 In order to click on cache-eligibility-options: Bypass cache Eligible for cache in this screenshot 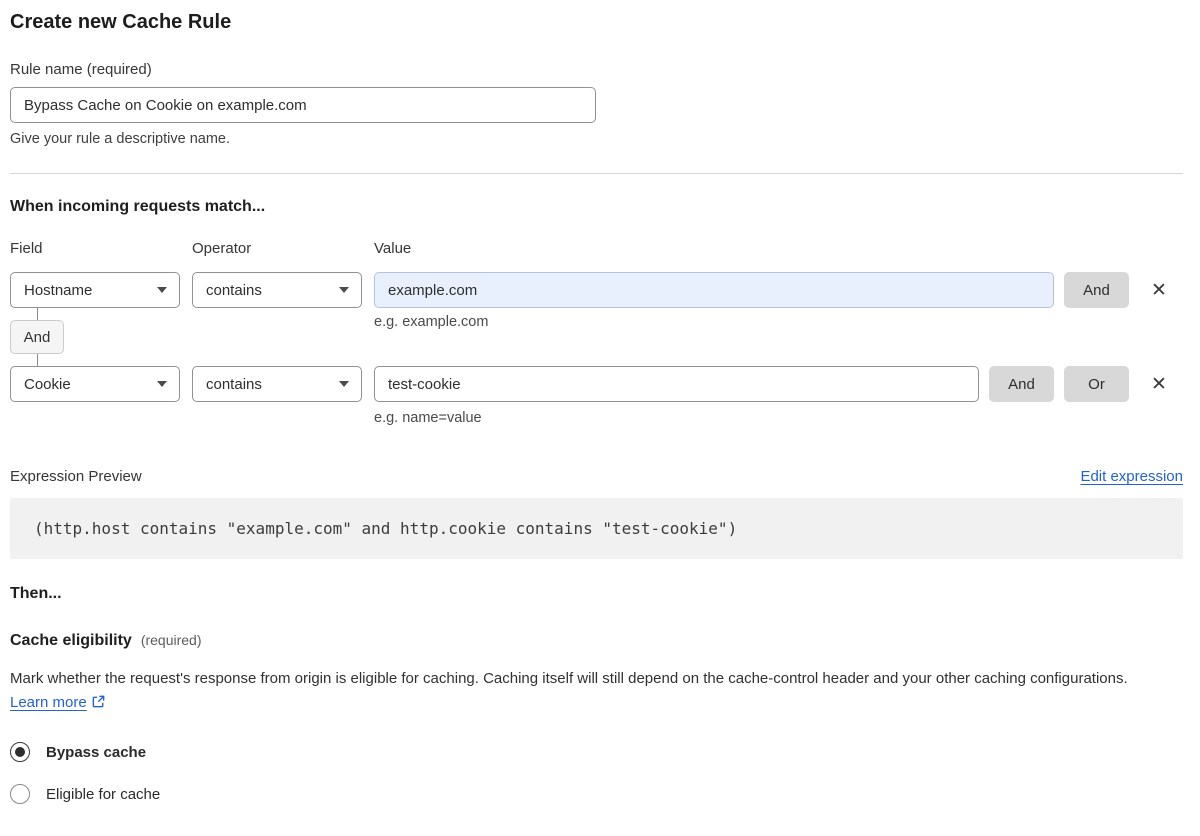, I will do `click(596, 773)`.